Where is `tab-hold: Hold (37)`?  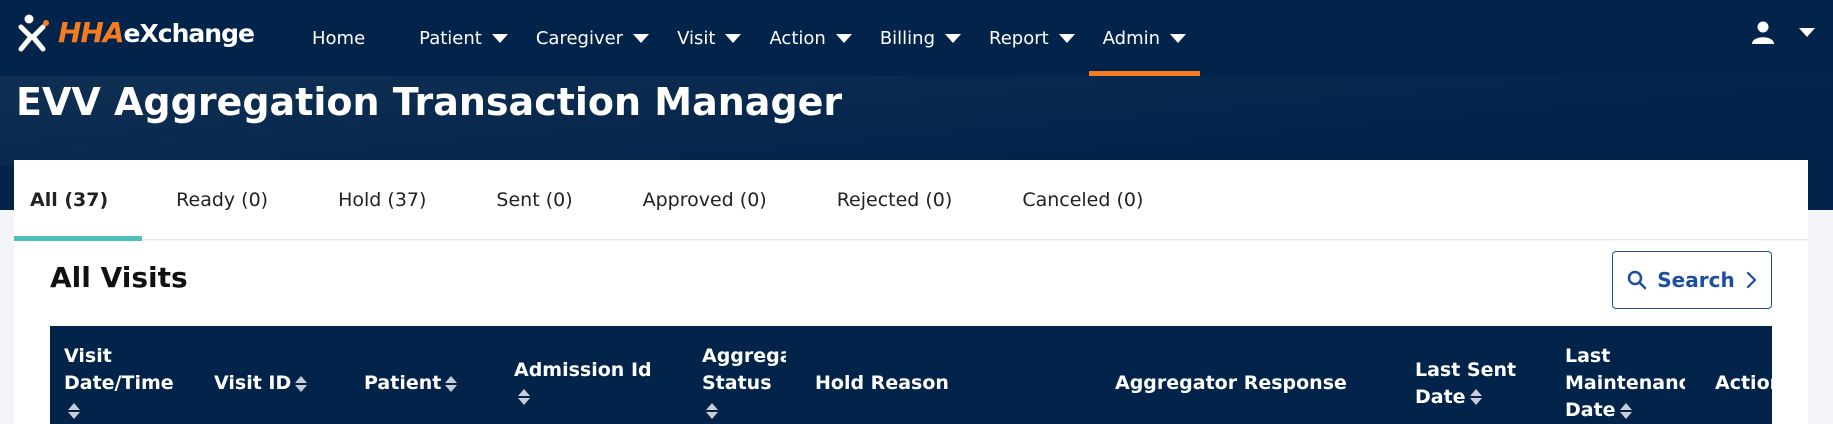 tab-hold: Hold (37) is located at coordinates (396, 200).